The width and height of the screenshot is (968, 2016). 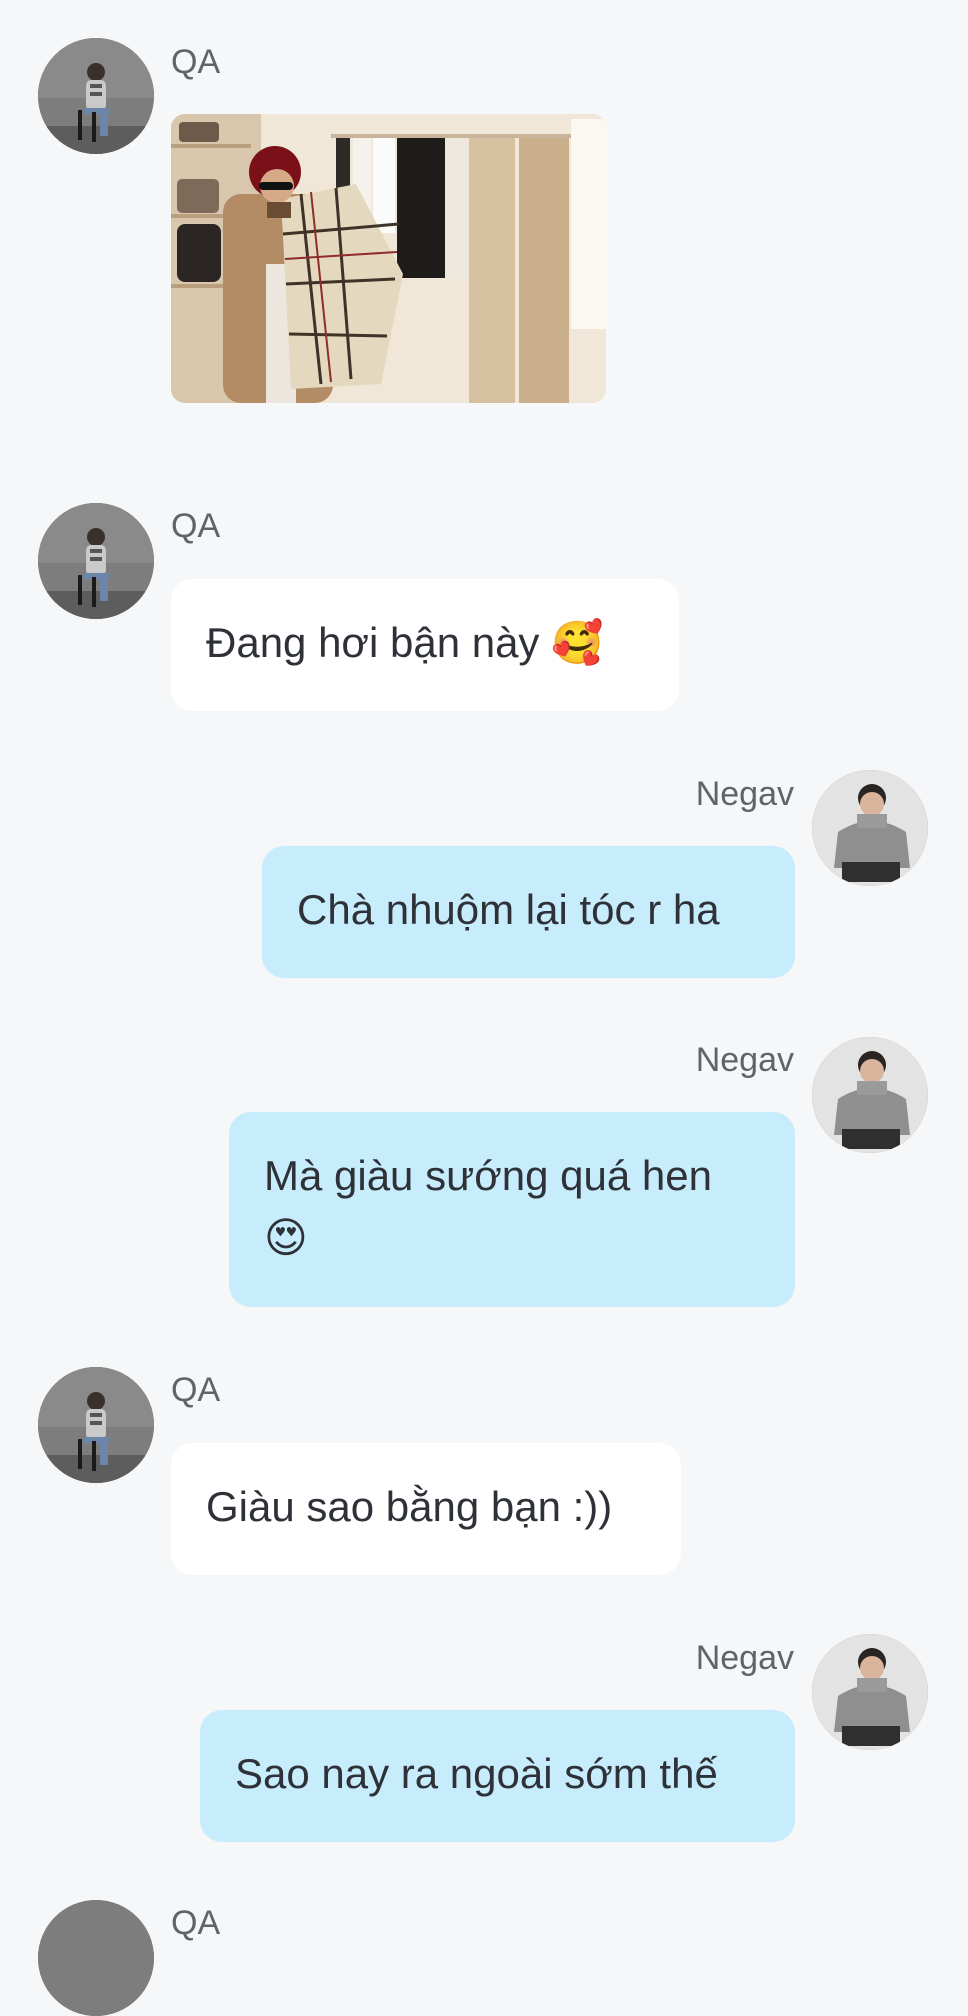 I want to click on message-bubble-incoming: Đang hơi bận này 🥰, so click(x=425, y=645).